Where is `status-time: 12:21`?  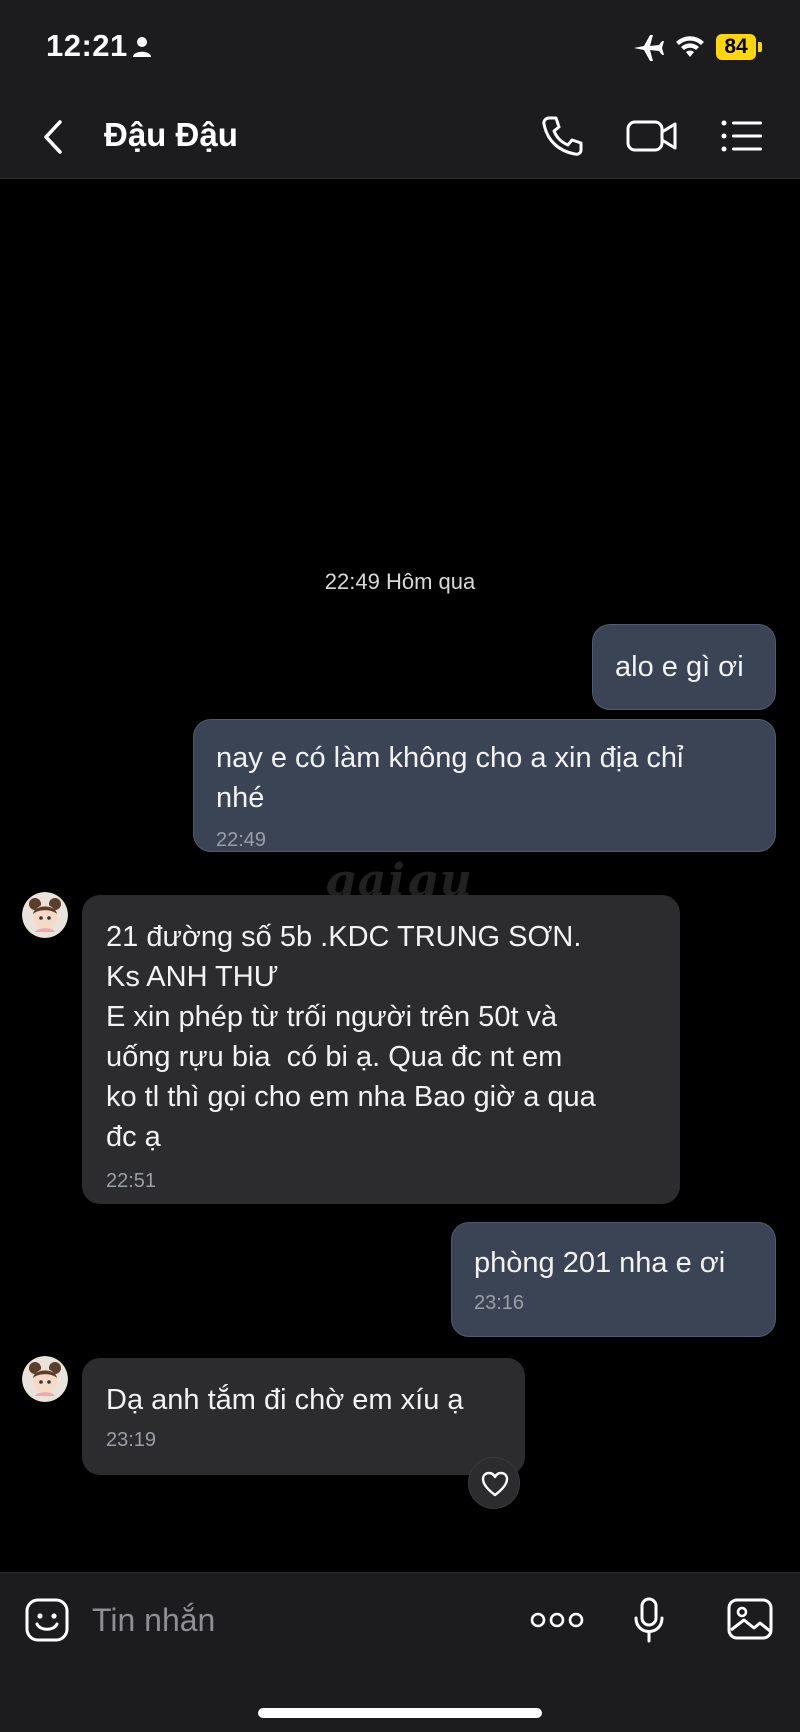 status-time: 12:21 is located at coordinates (87, 45).